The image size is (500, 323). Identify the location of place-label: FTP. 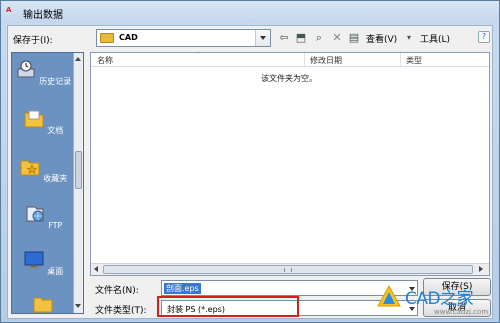
(55, 225).